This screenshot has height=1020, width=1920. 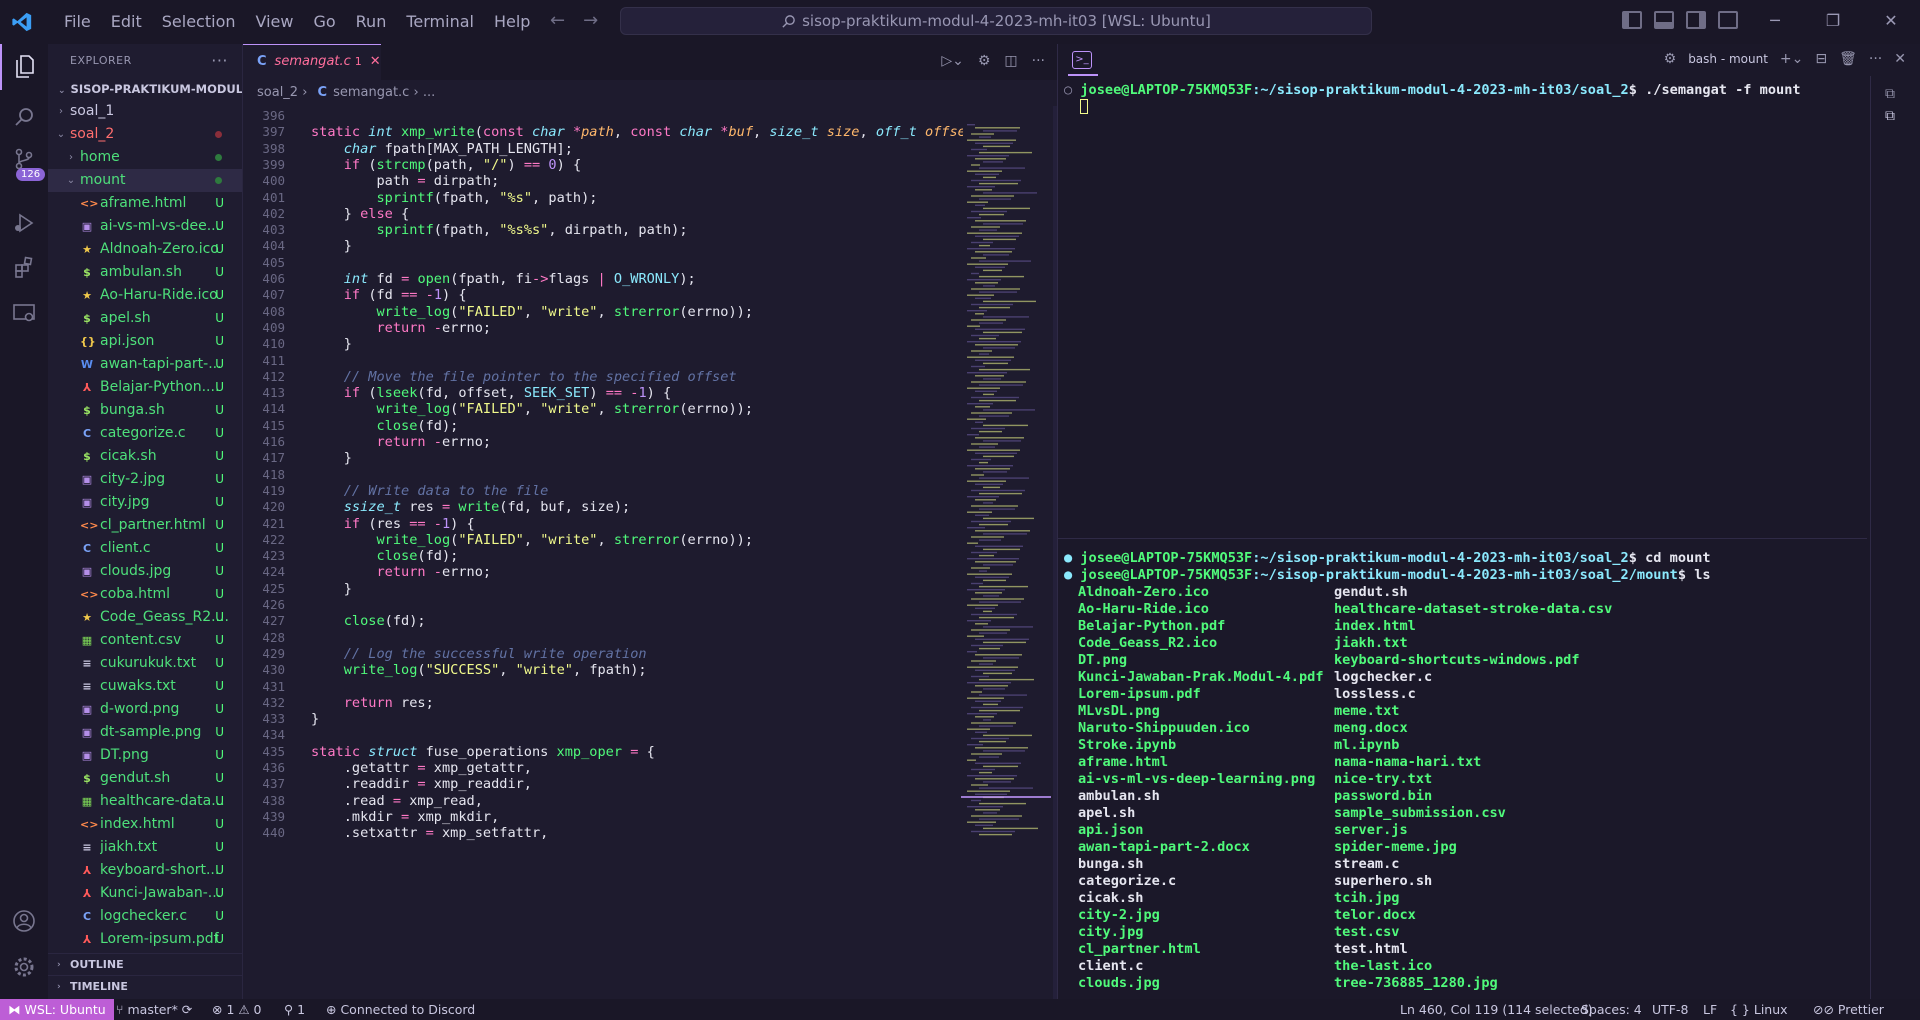 What do you see at coordinates (145, 916) in the screenshot?
I see `file-item: Clogchecker.c U` at bounding box center [145, 916].